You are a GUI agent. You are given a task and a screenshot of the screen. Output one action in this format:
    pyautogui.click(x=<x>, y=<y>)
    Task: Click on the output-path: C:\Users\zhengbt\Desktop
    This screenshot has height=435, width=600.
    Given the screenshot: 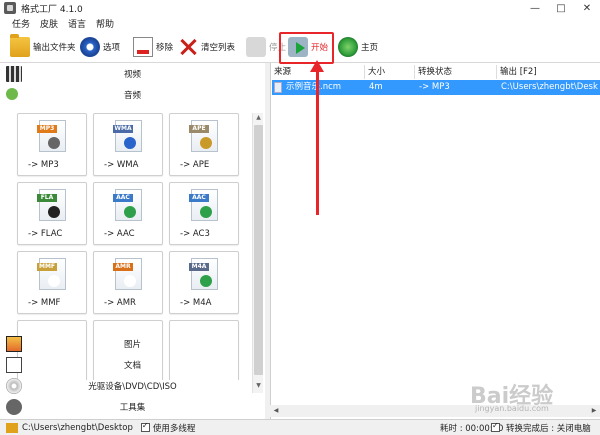 What is the action you would take?
    pyautogui.click(x=77, y=427)
    